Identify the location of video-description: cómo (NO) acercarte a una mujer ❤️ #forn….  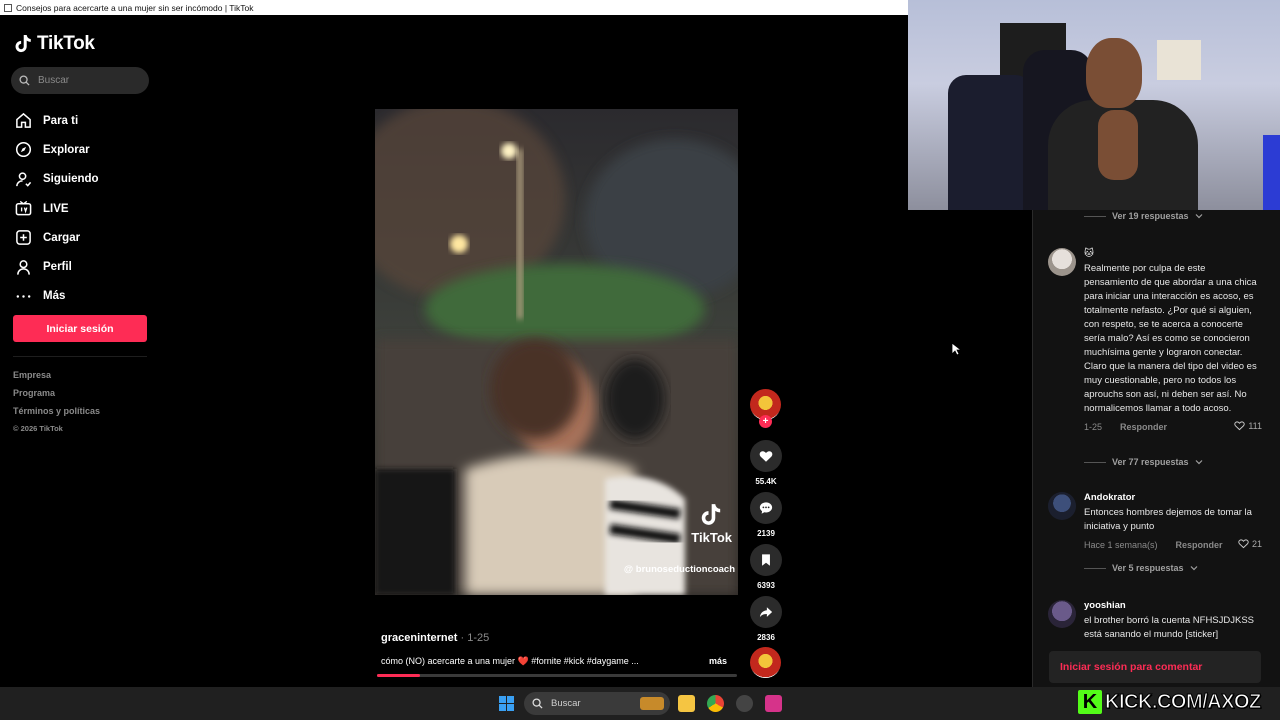
(510, 661).